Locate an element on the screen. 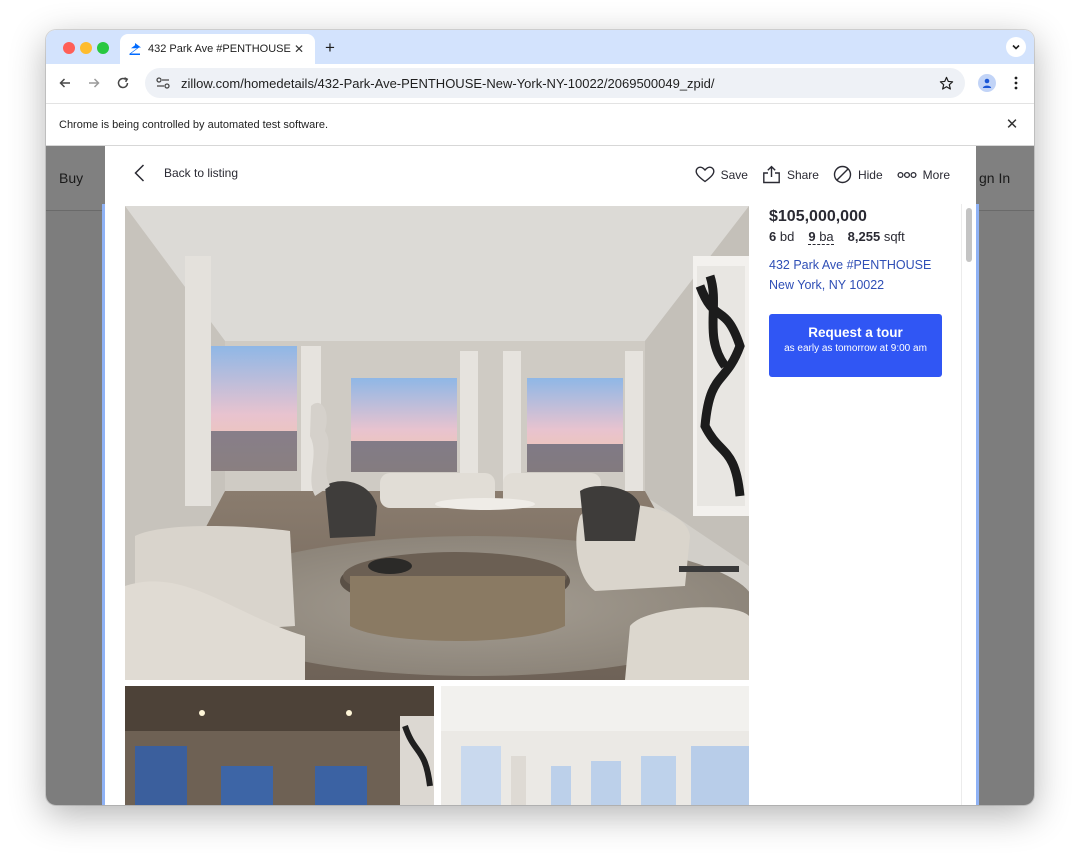 The width and height of the screenshot is (1080, 866). modal-focus-edge is located at coordinates (977, 504).